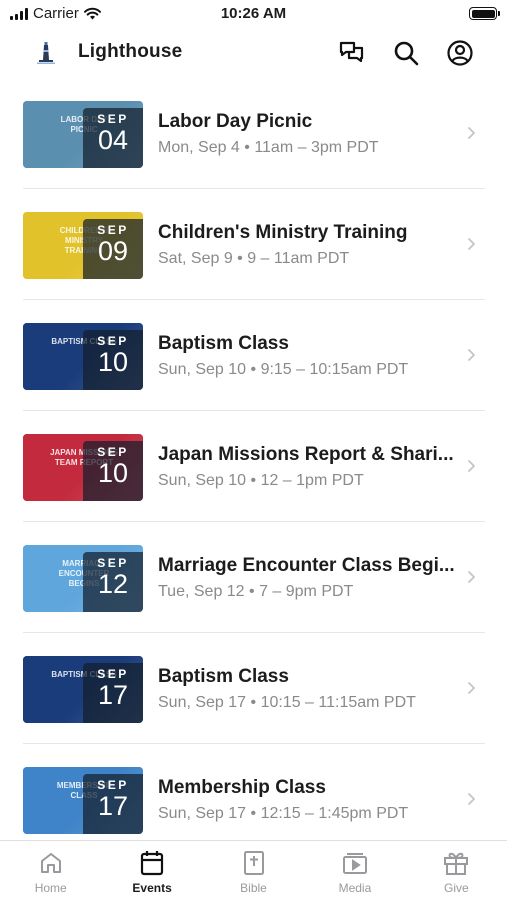  I want to click on tab-events: Events, so click(151, 870).